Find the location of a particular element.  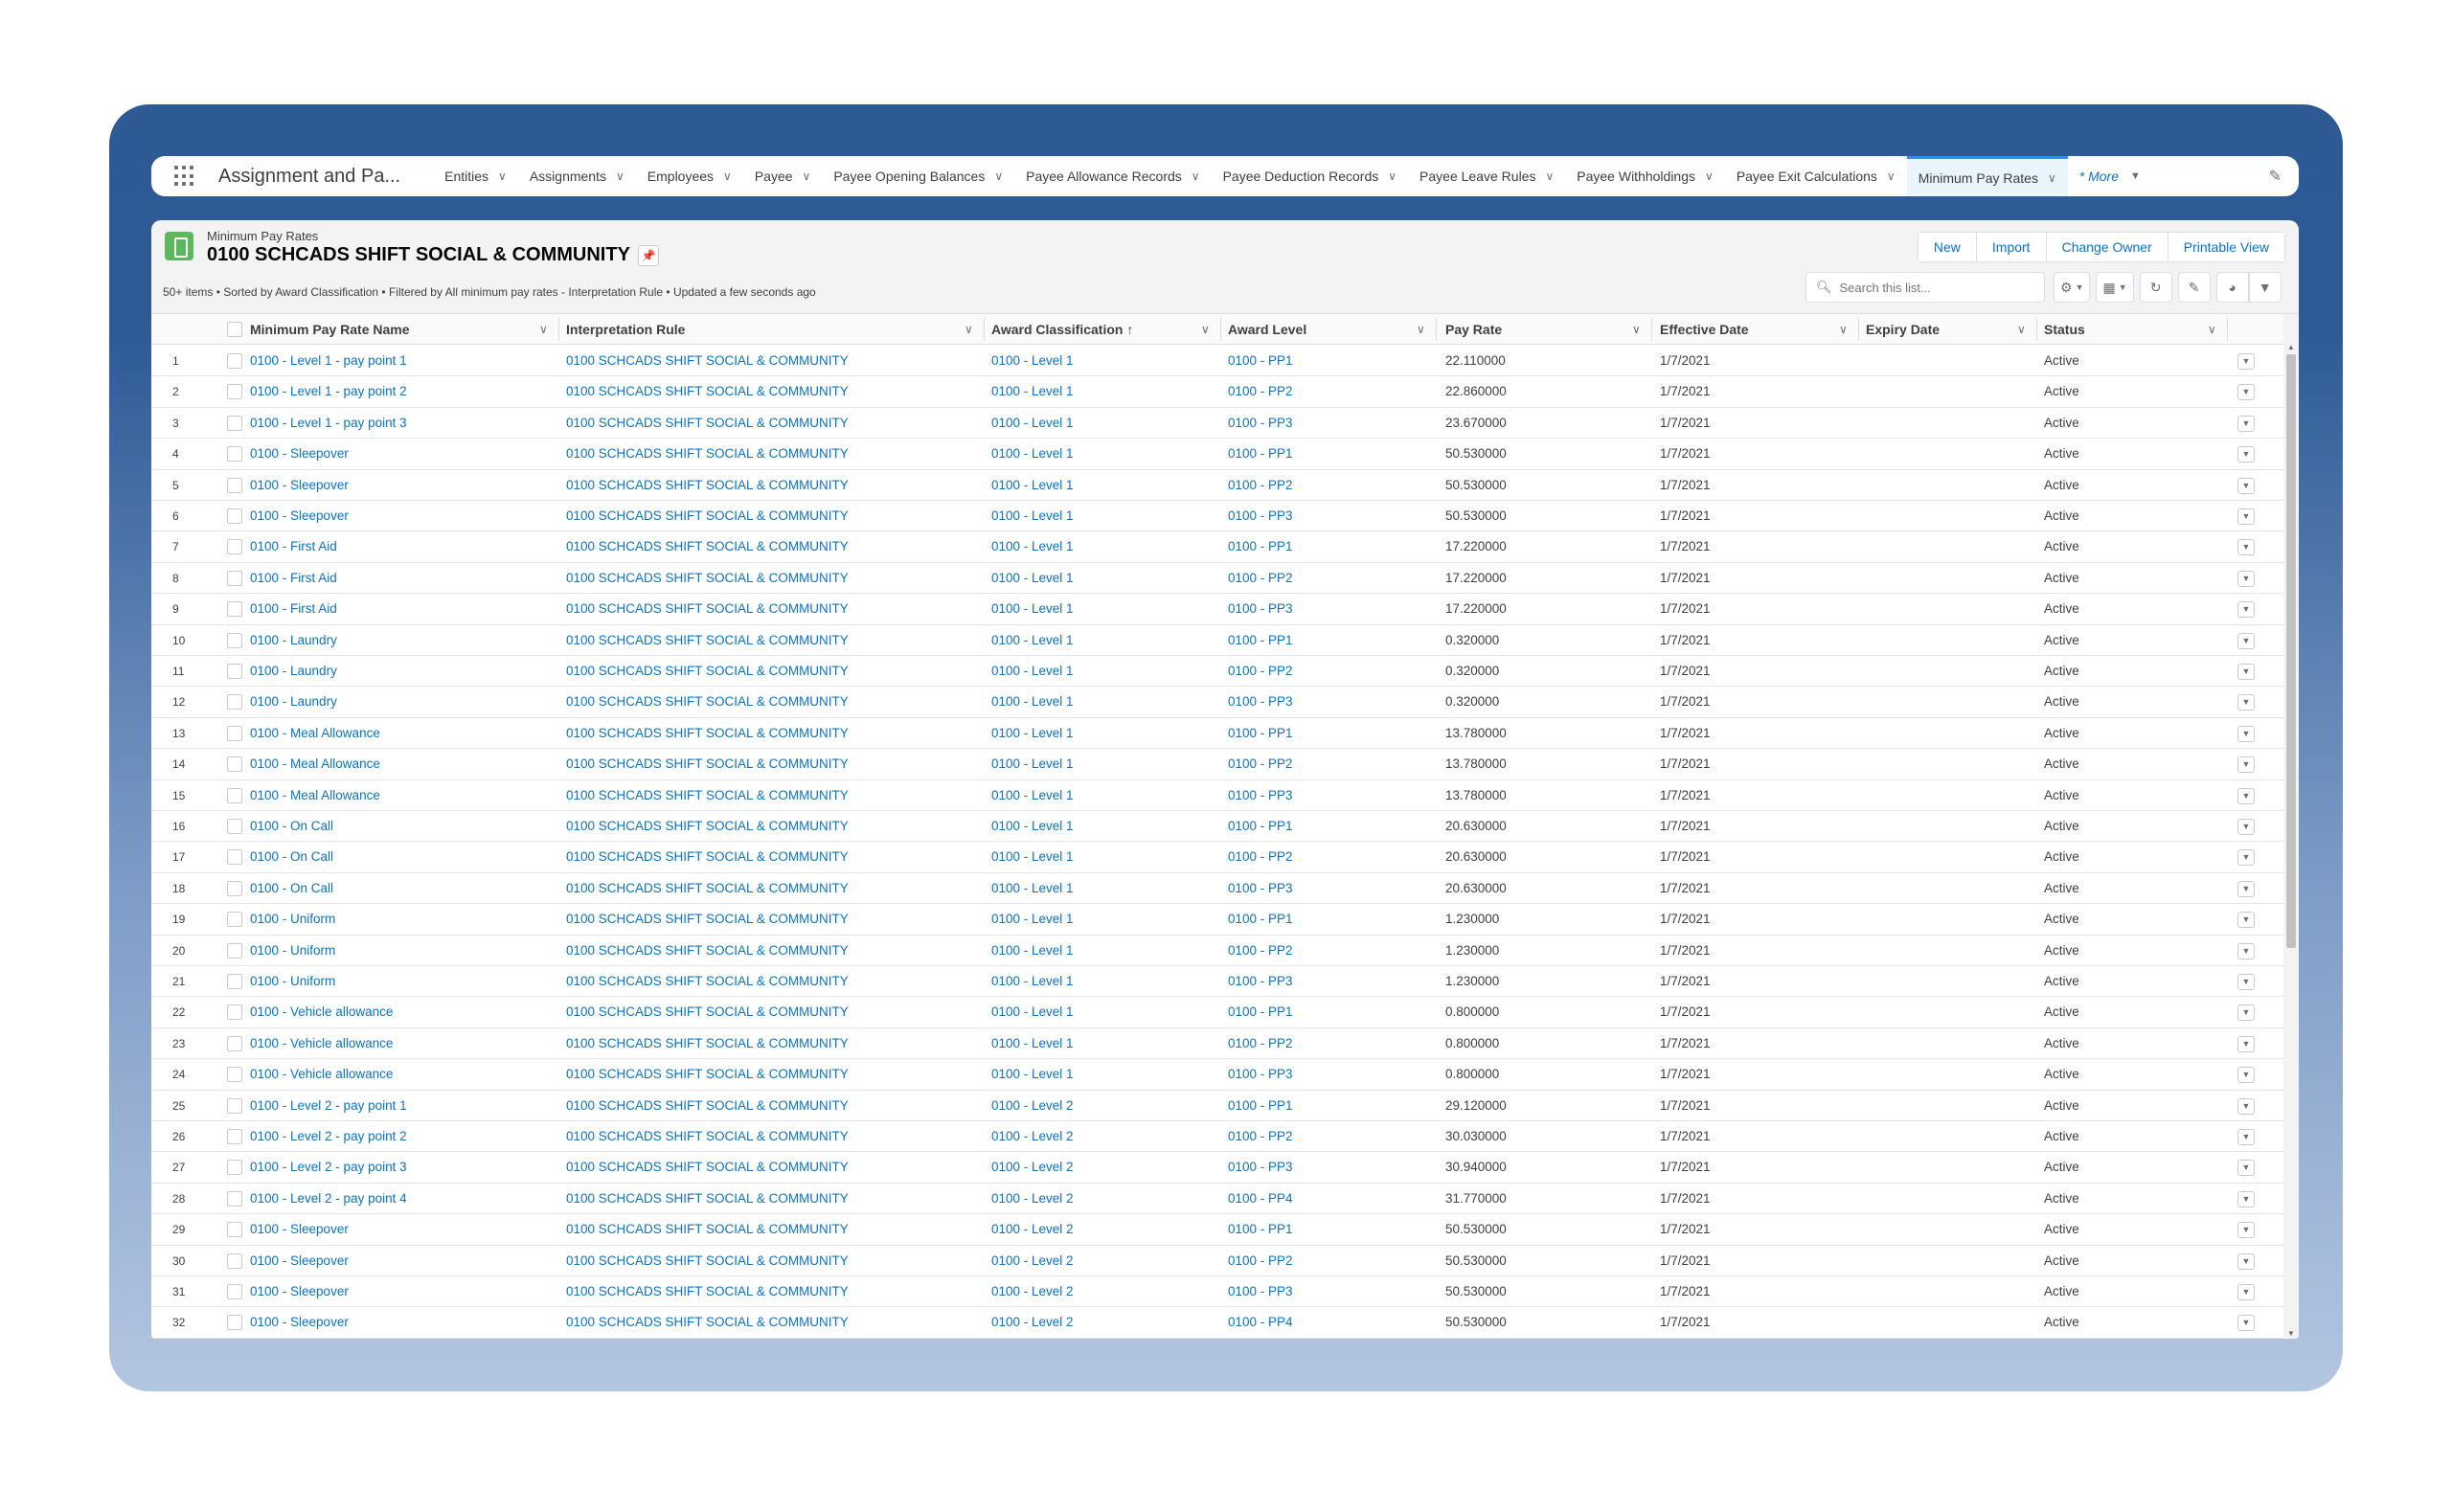

select-all-checkbox is located at coordinates (234, 329).